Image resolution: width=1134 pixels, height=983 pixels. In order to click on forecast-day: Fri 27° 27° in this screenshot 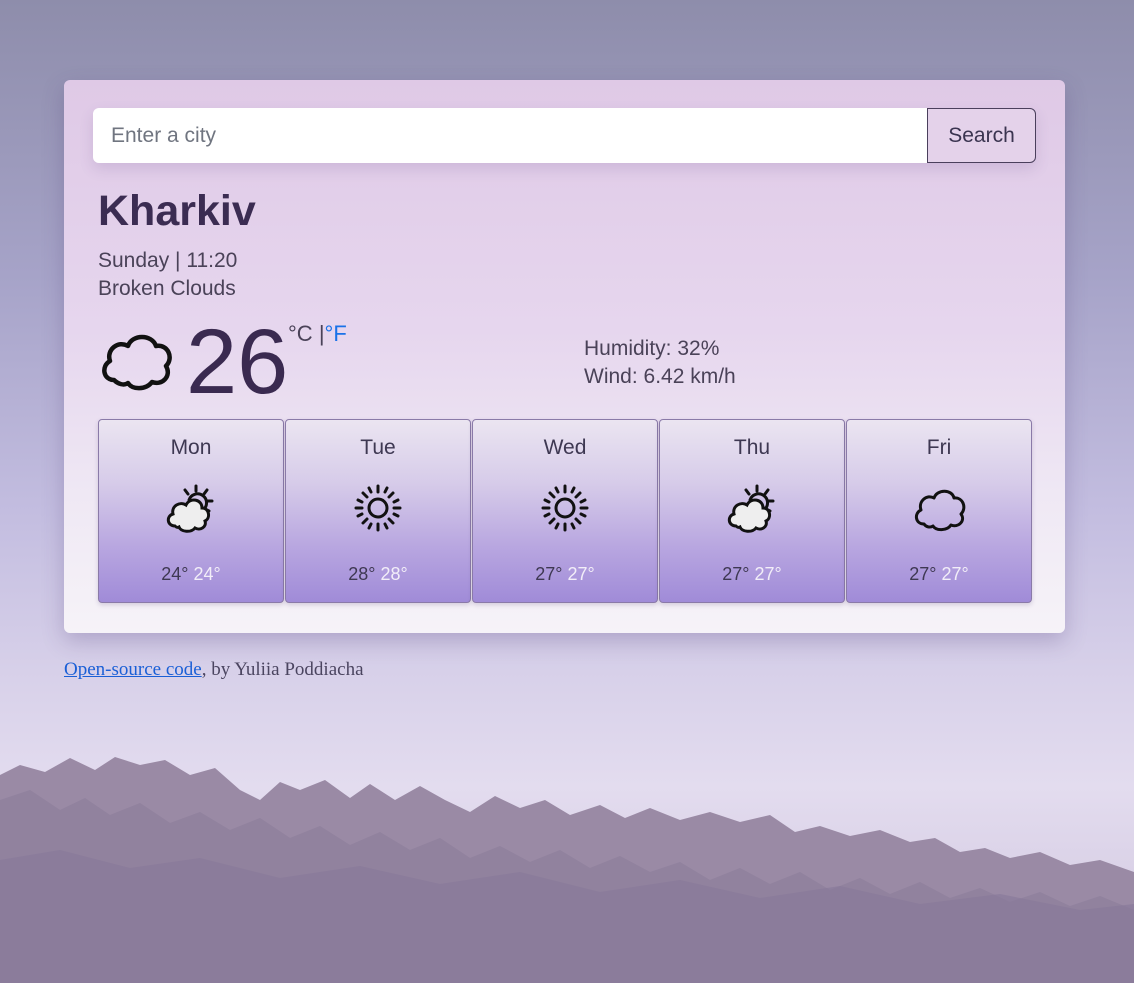, I will do `click(939, 511)`.